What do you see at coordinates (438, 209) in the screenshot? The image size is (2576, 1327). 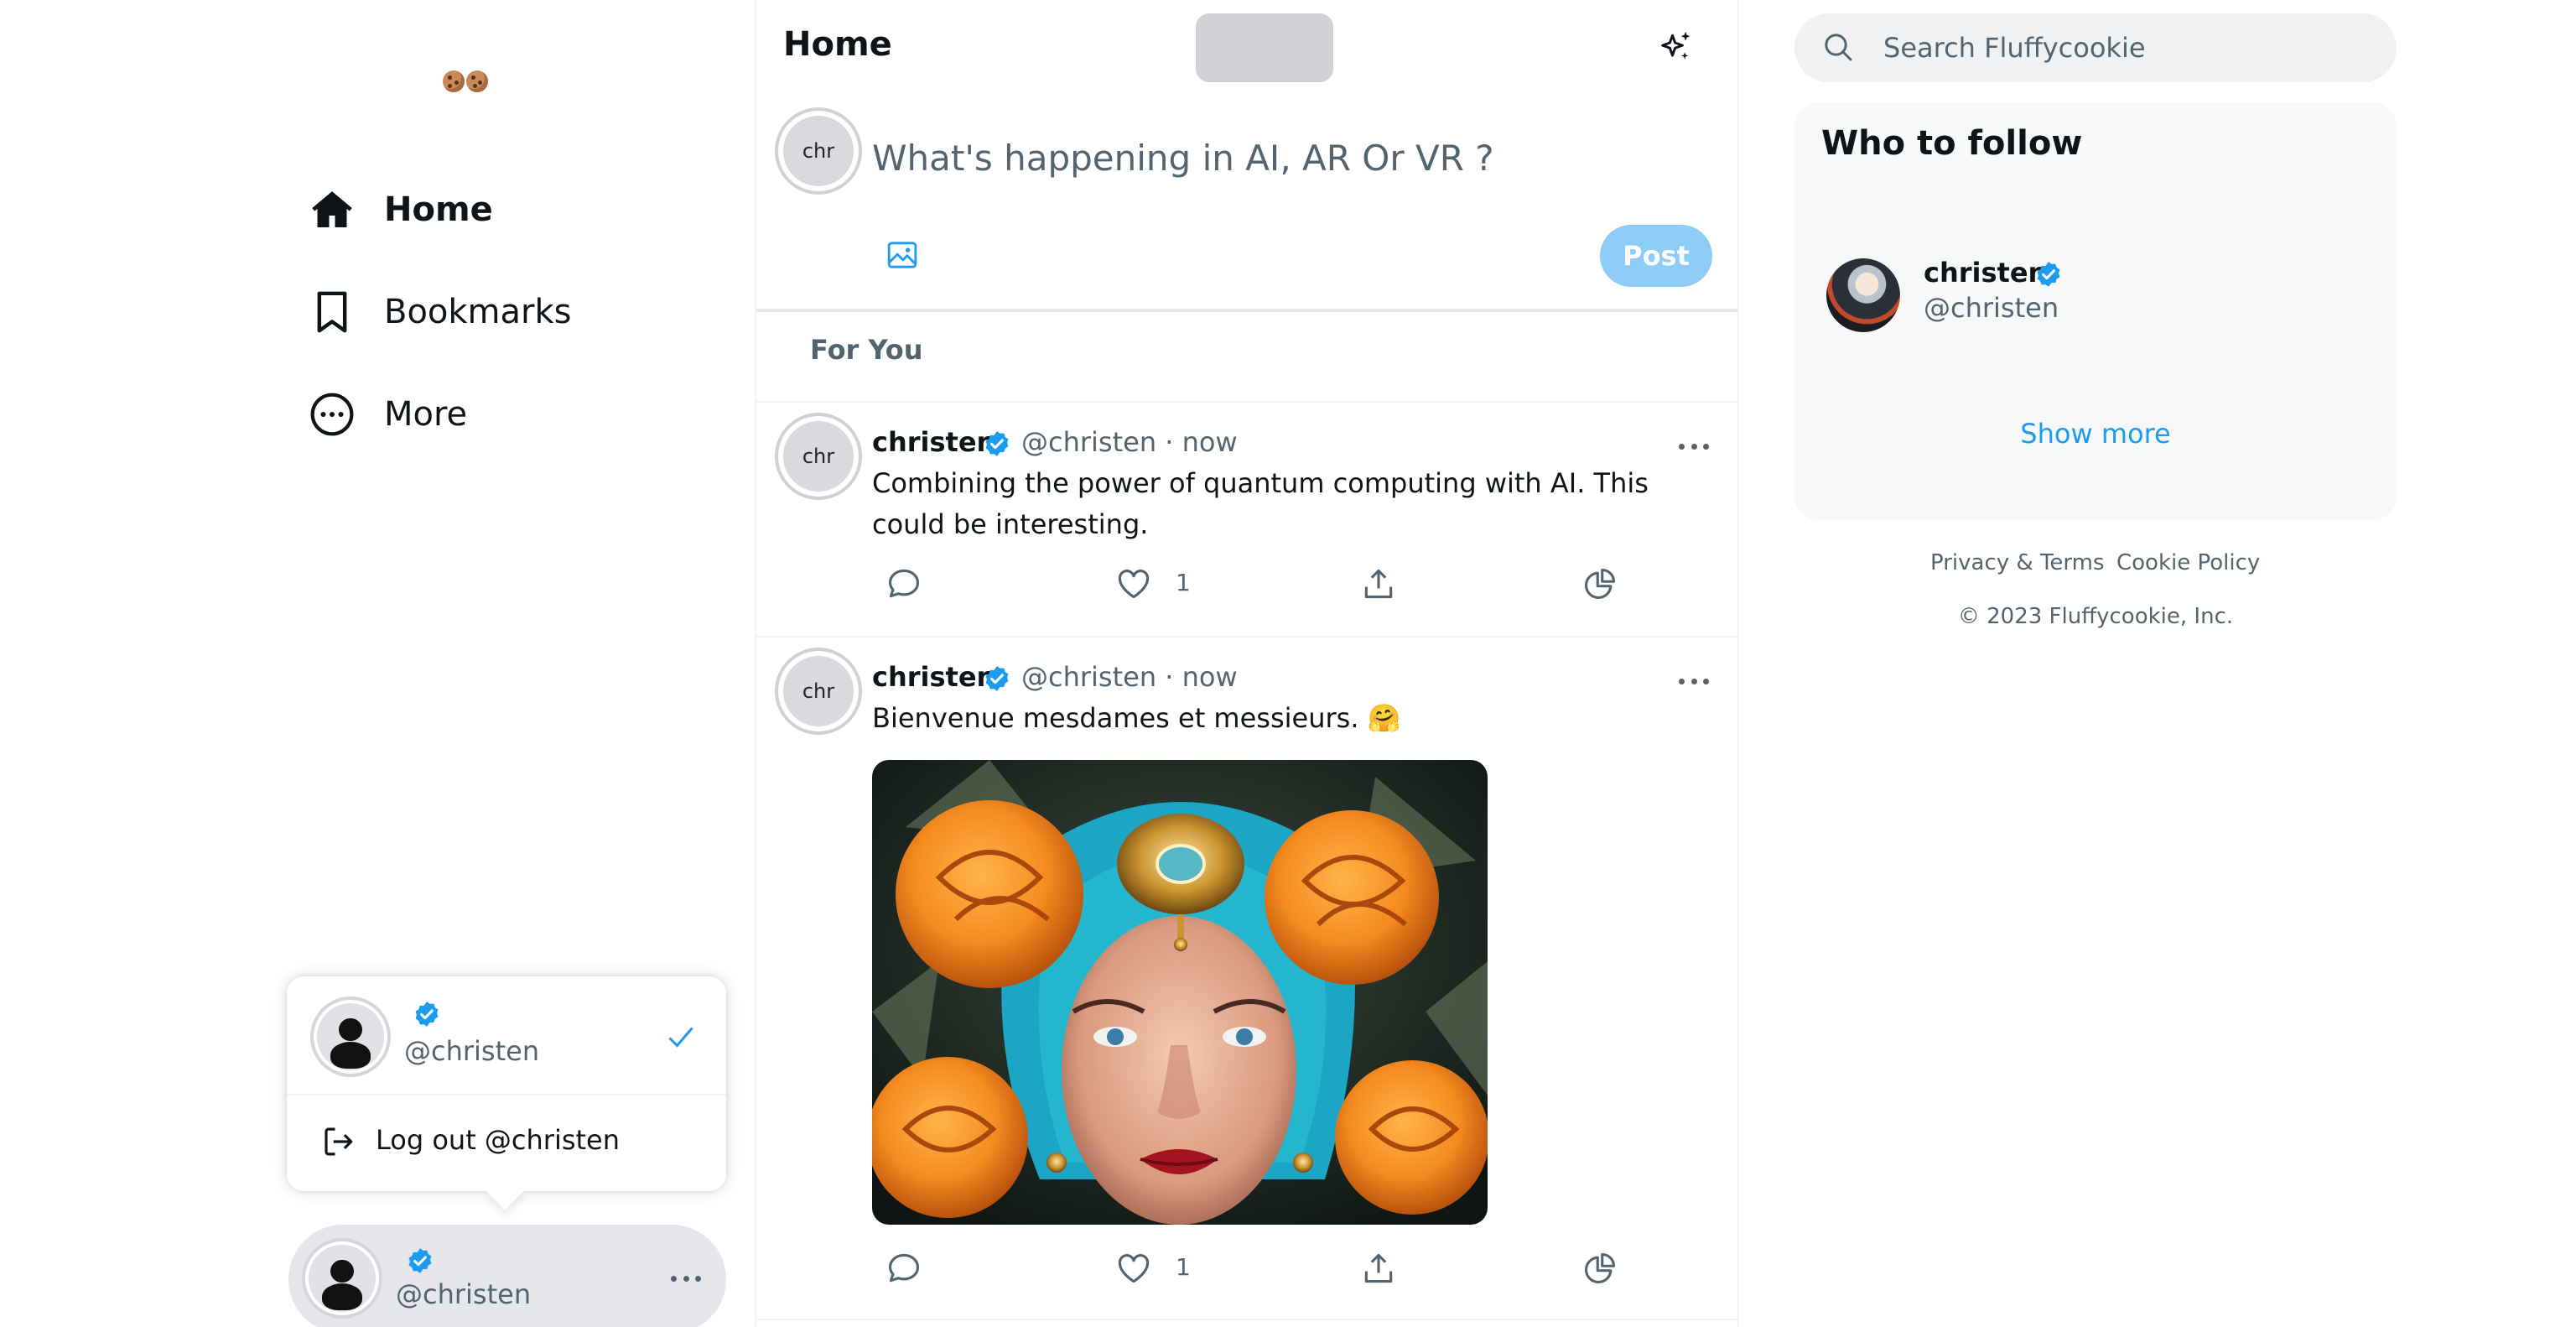 I see `nav-item-label: Home` at bounding box center [438, 209].